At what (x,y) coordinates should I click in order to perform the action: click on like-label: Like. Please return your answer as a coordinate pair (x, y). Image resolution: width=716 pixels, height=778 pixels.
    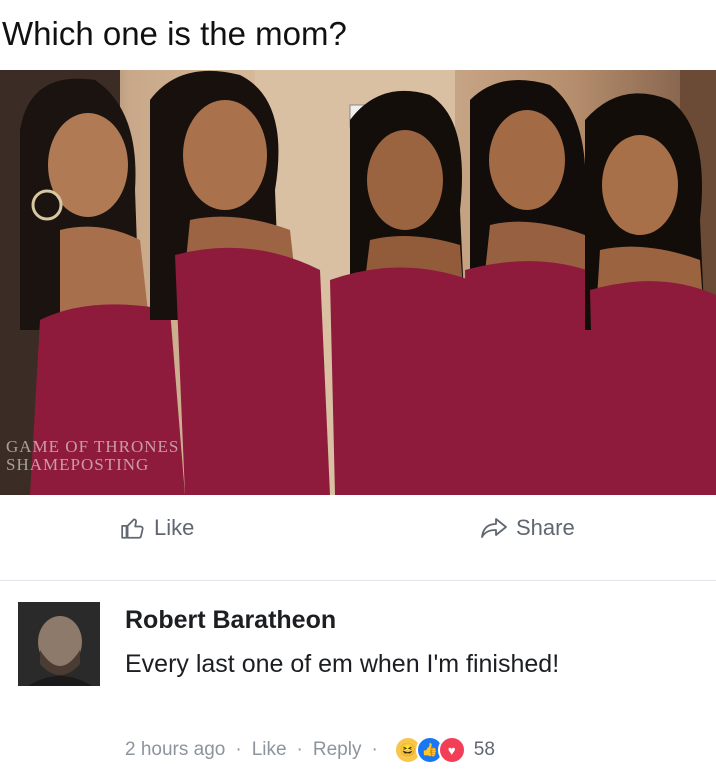
    Looking at the image, I should click on (174, 527).